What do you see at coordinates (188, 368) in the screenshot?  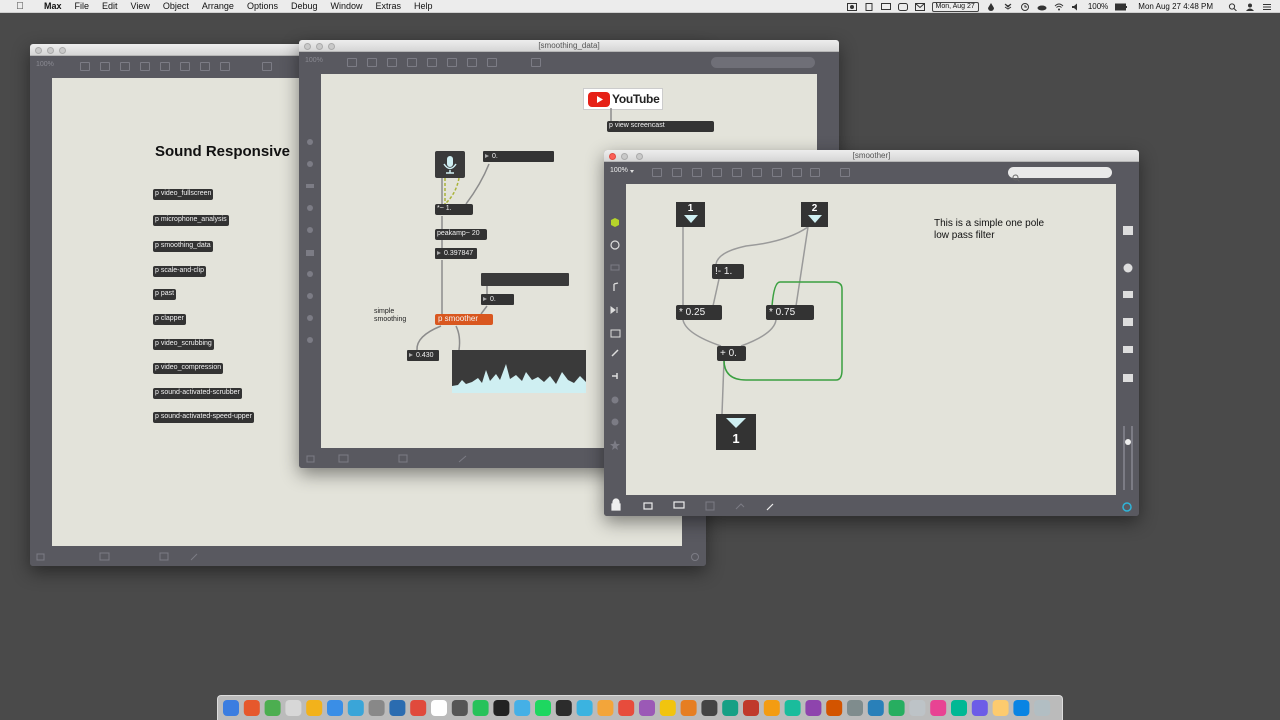 I see `subpatcher-video-compression: p video_compression` at bounding box center [188, 368].